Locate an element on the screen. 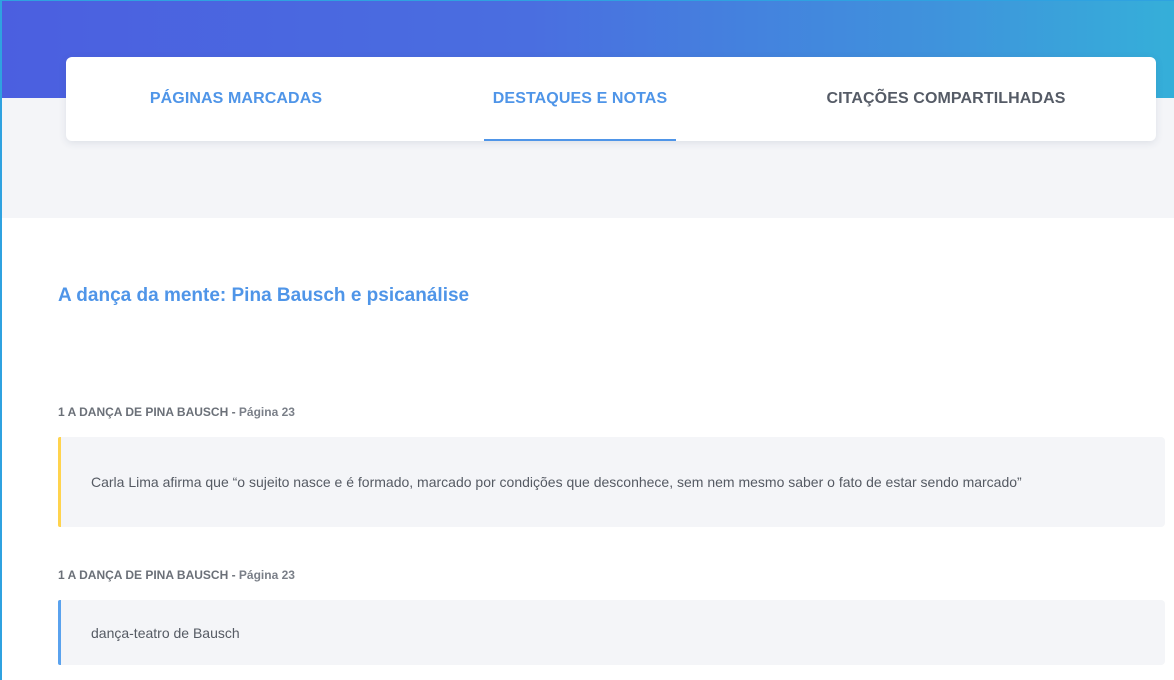 This screenshot has height=680, width=1174. note-text: dança-teatro de Bausch is located at coordinates (165, 632).